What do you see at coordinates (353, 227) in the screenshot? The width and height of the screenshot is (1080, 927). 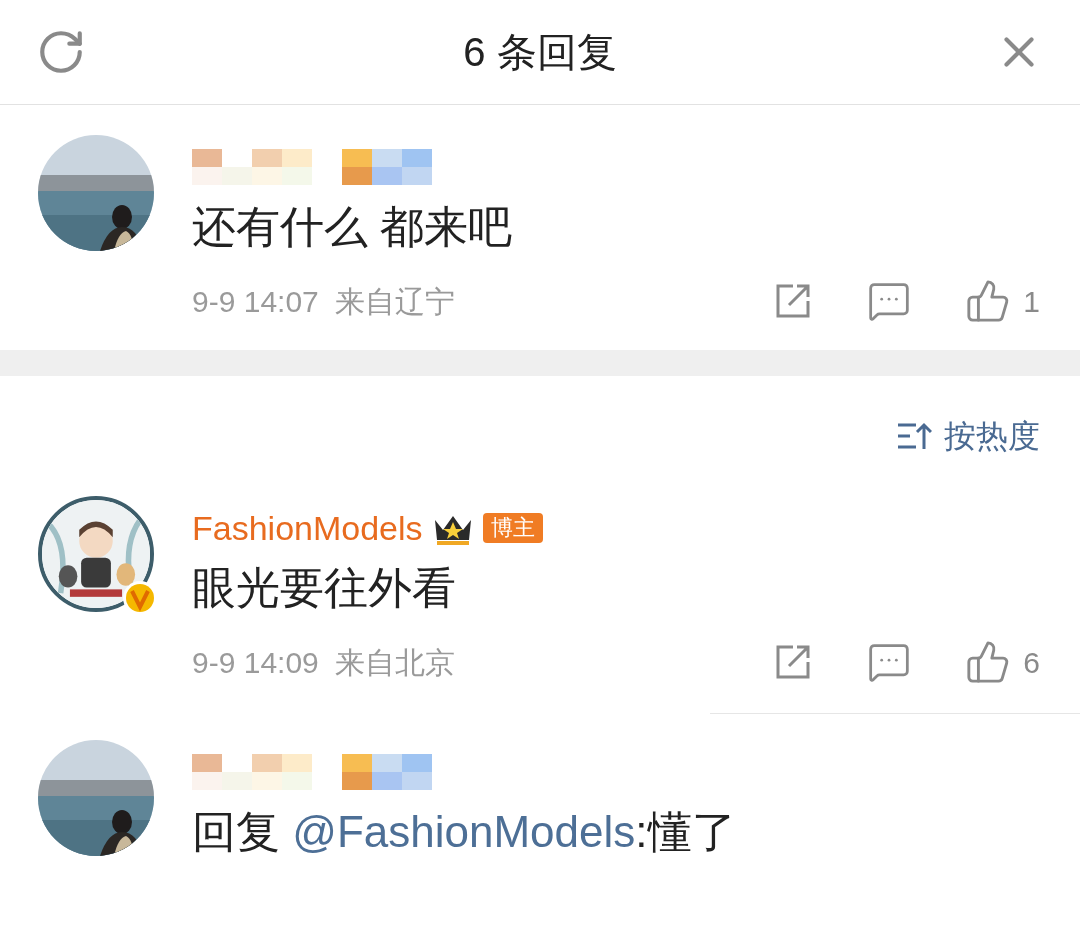 I see `comment-text: 还有什么 都来吧` at bounding box center [353, 227].